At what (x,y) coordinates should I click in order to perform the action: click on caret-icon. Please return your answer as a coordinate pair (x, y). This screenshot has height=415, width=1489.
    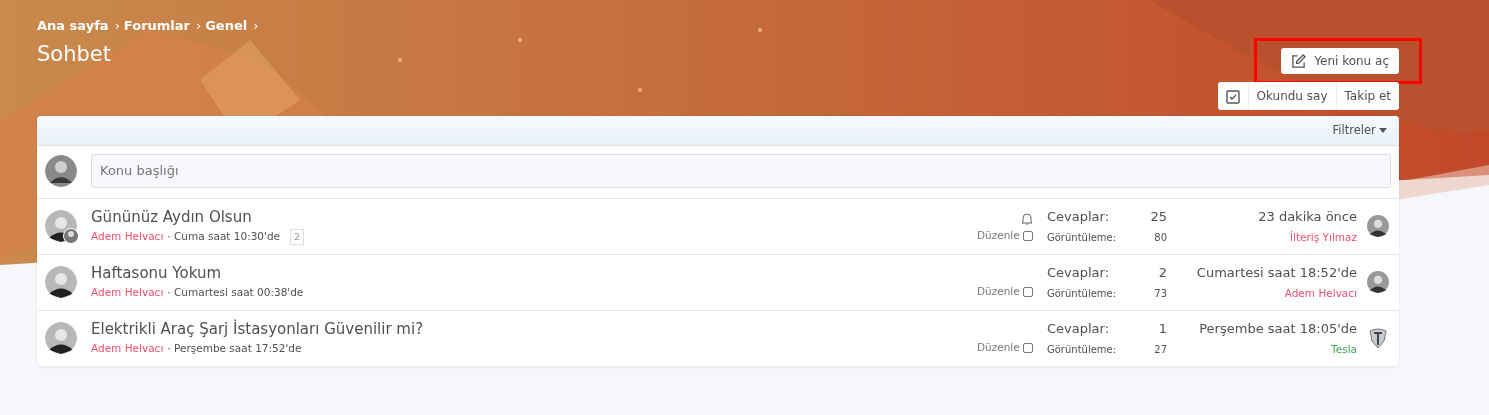
    Looking at the image, I should click on (1383, 131).